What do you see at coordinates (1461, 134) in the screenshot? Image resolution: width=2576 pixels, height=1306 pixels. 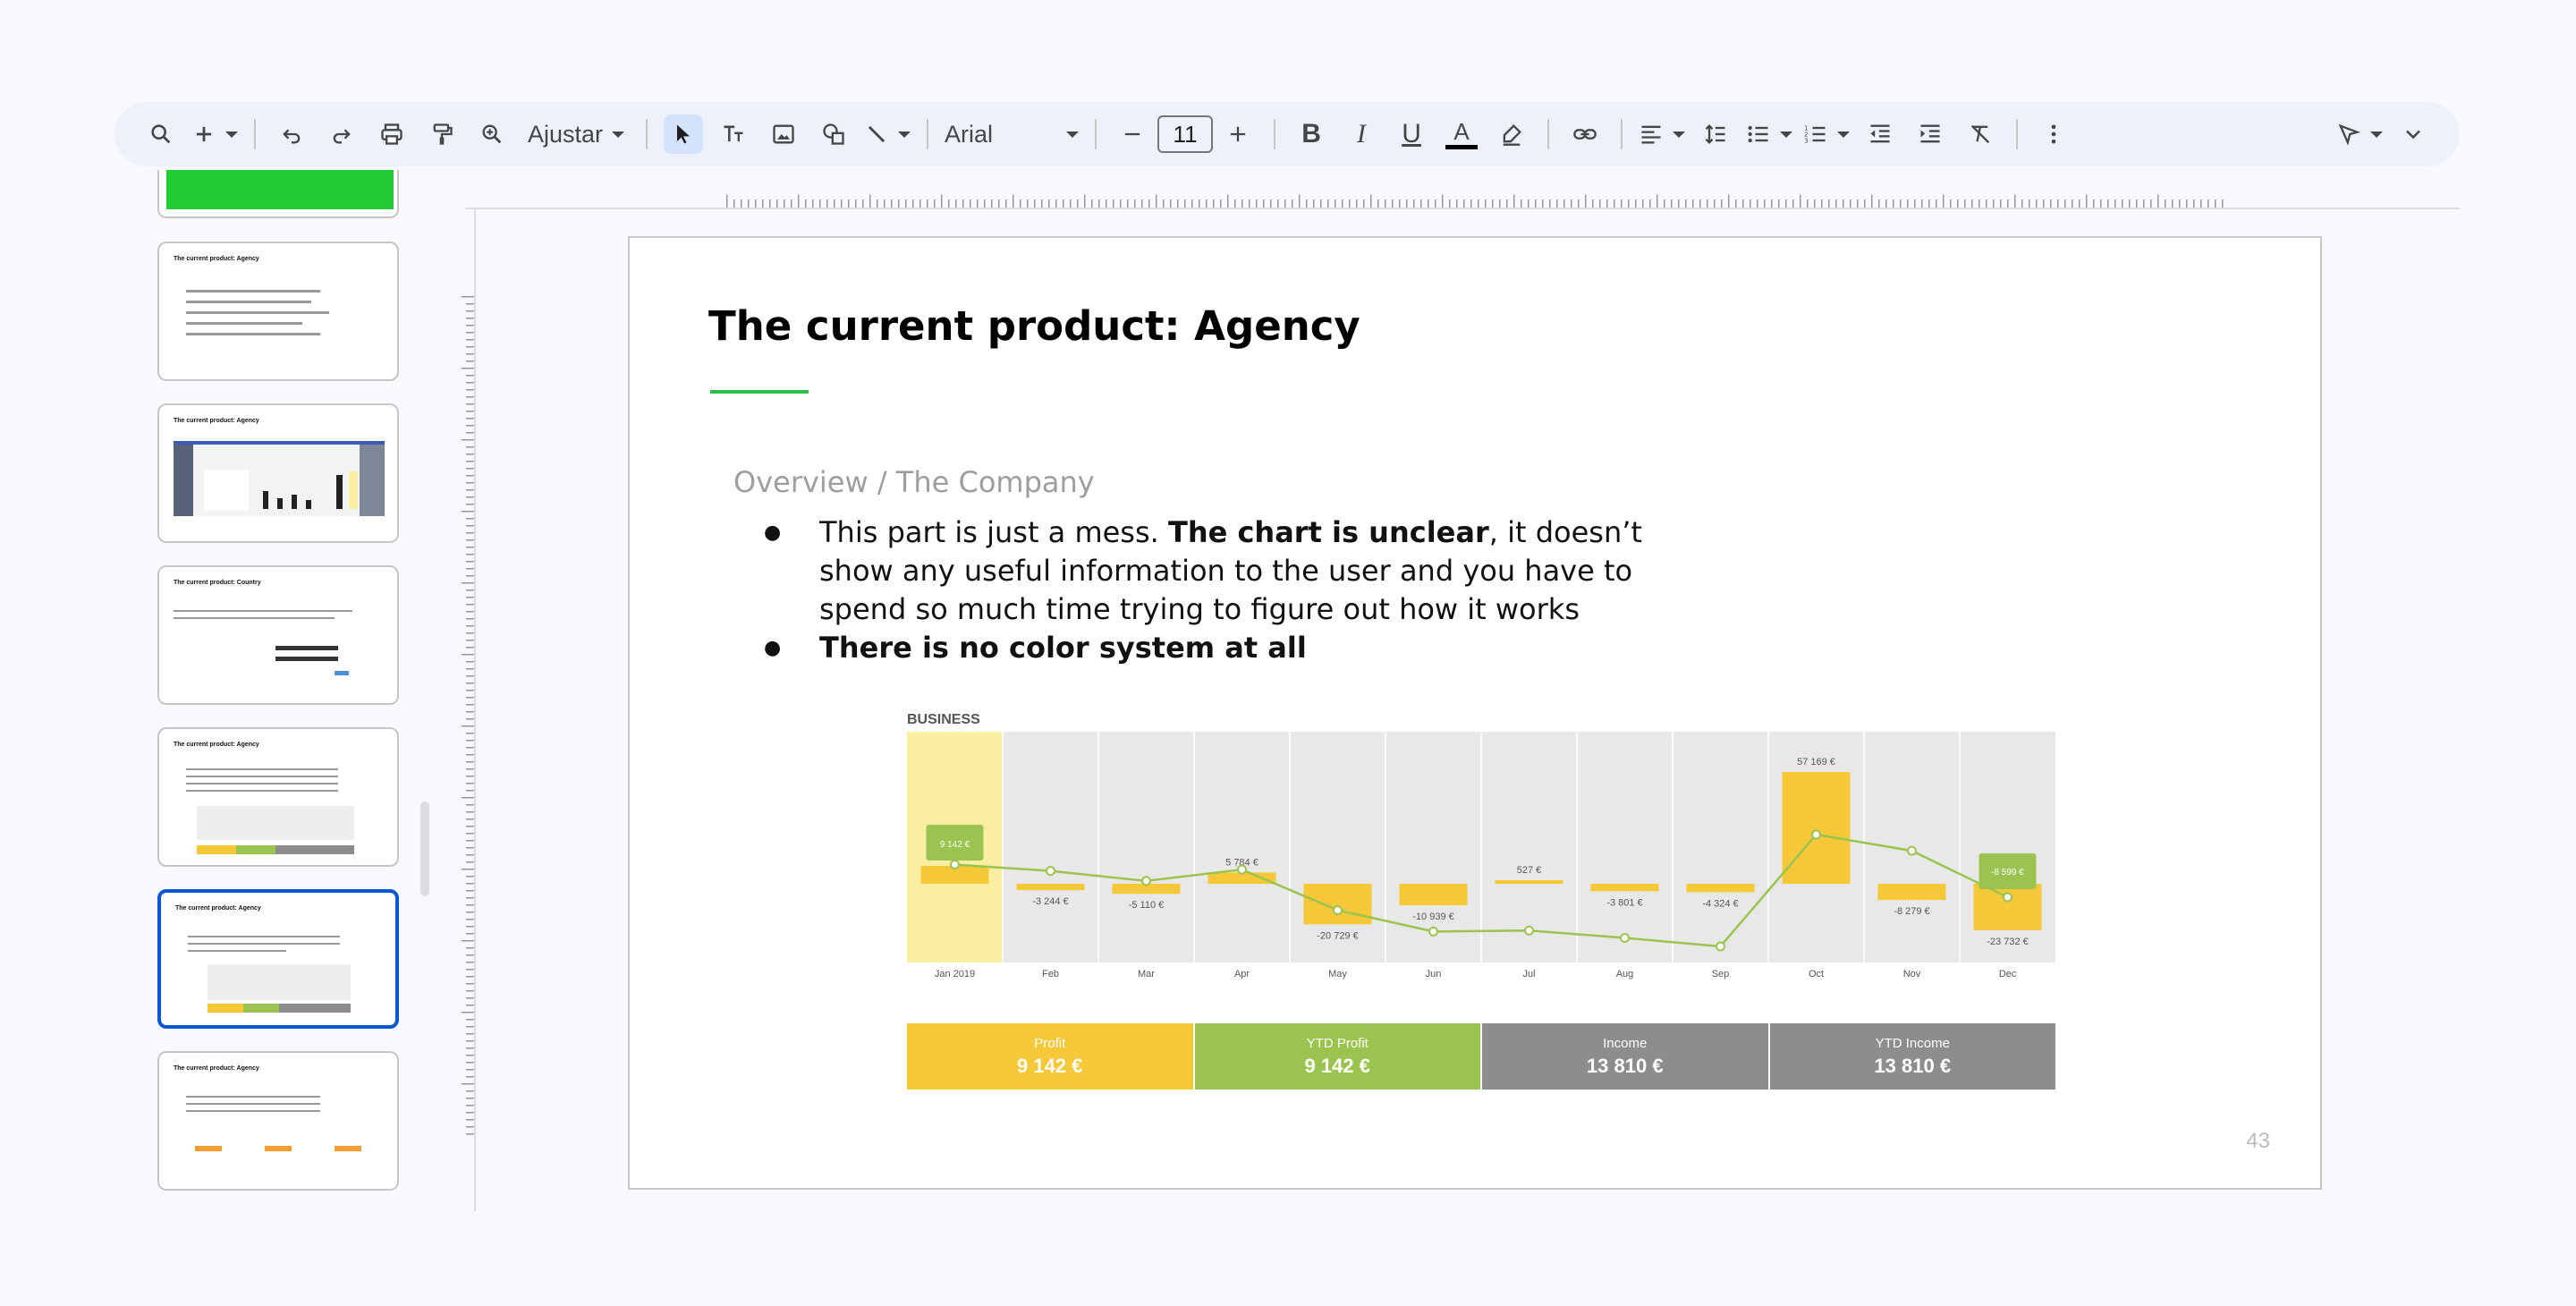 I see `text-color-button: A` at bounding box center [1461, 134].